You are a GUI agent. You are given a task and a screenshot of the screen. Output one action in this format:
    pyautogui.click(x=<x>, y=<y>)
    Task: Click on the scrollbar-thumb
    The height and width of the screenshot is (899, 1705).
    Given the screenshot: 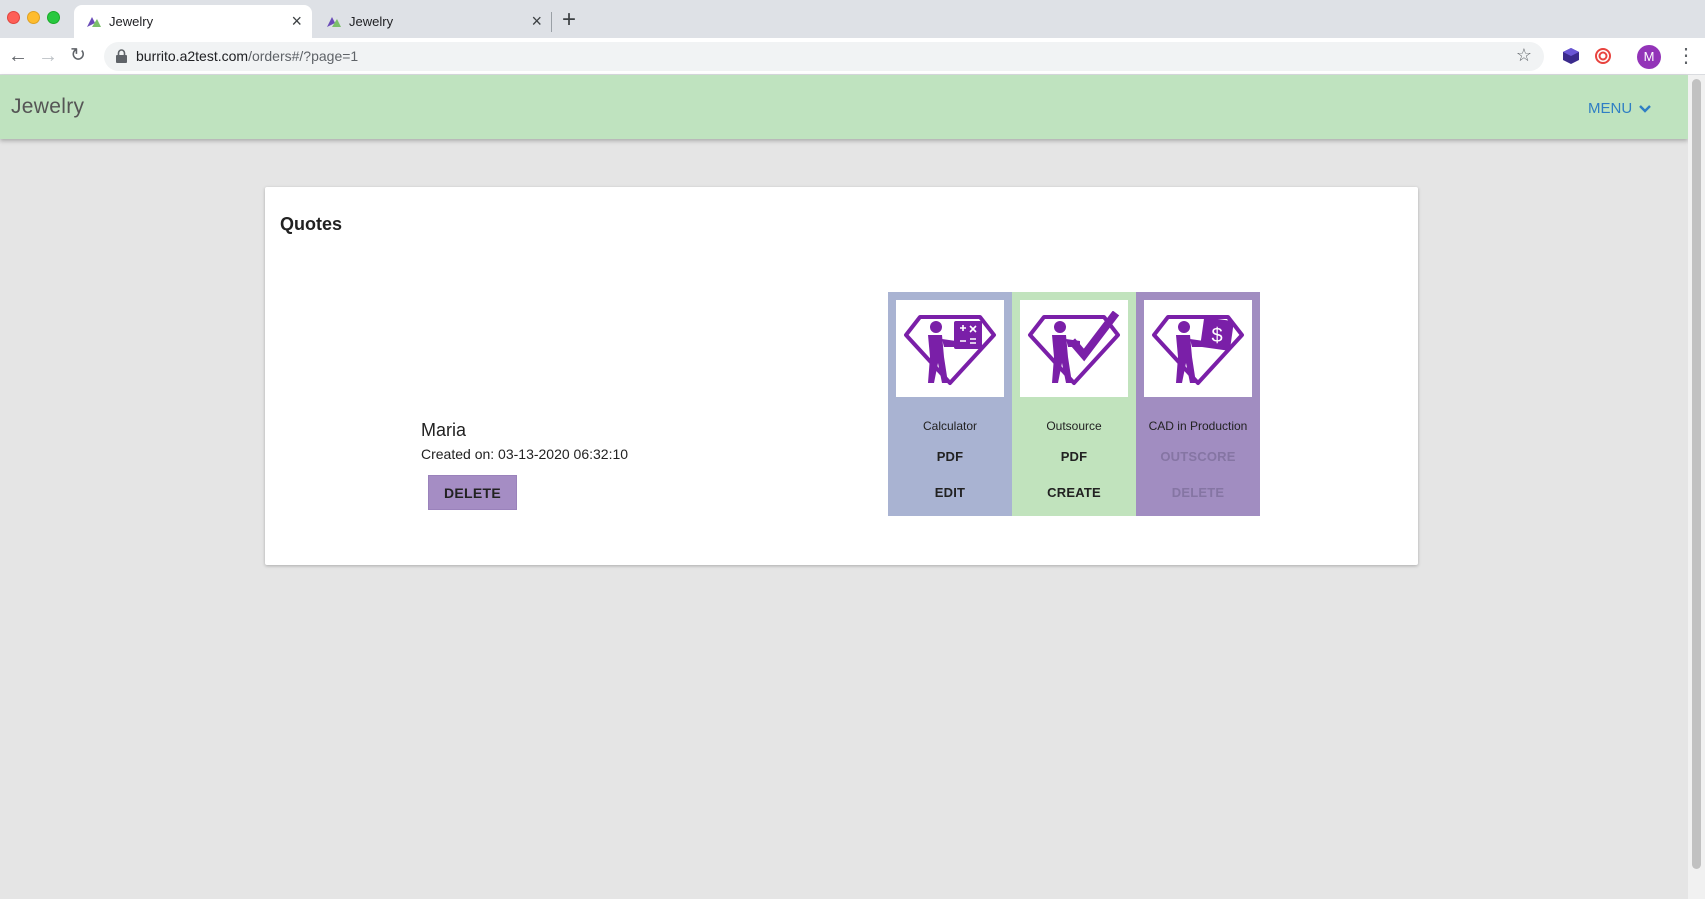 What is the action you would take?
    pyautogui.click(x=1696, y=474)
    